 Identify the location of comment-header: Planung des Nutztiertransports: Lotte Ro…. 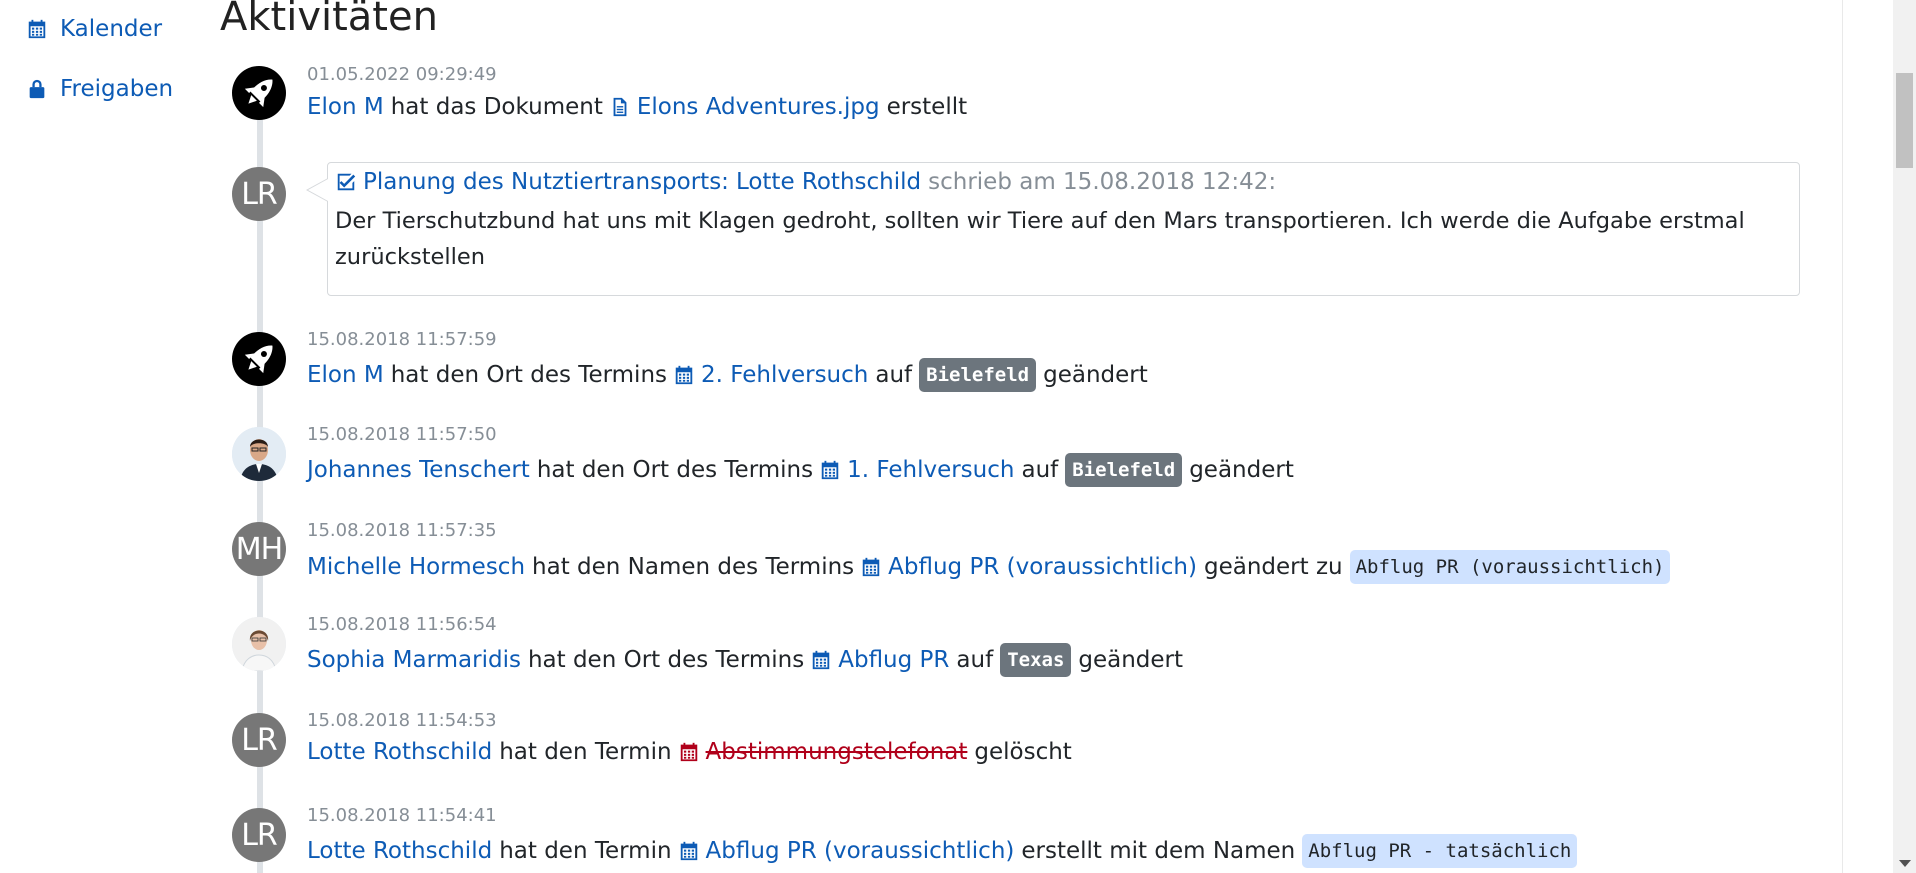
(805, 182).